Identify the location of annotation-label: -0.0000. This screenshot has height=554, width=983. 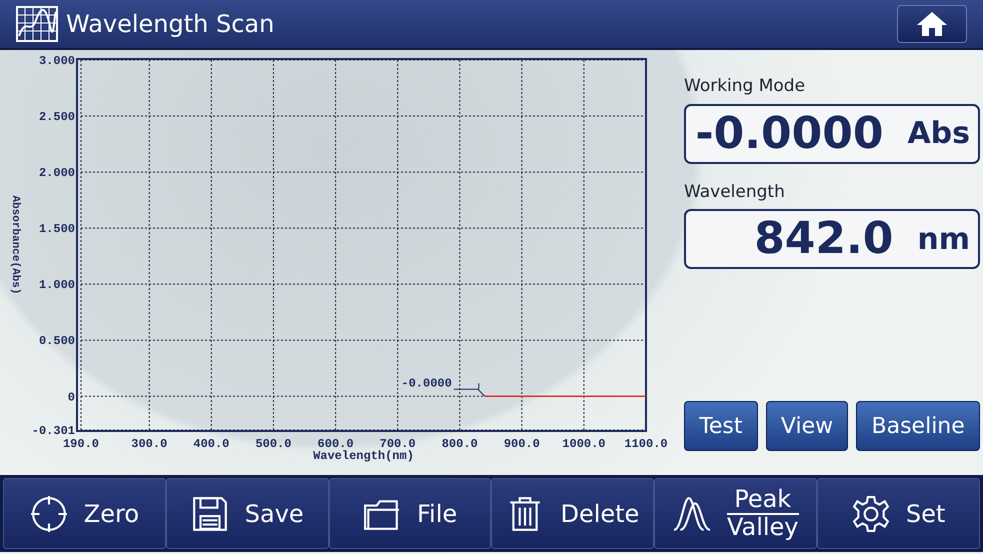
(426, 383).